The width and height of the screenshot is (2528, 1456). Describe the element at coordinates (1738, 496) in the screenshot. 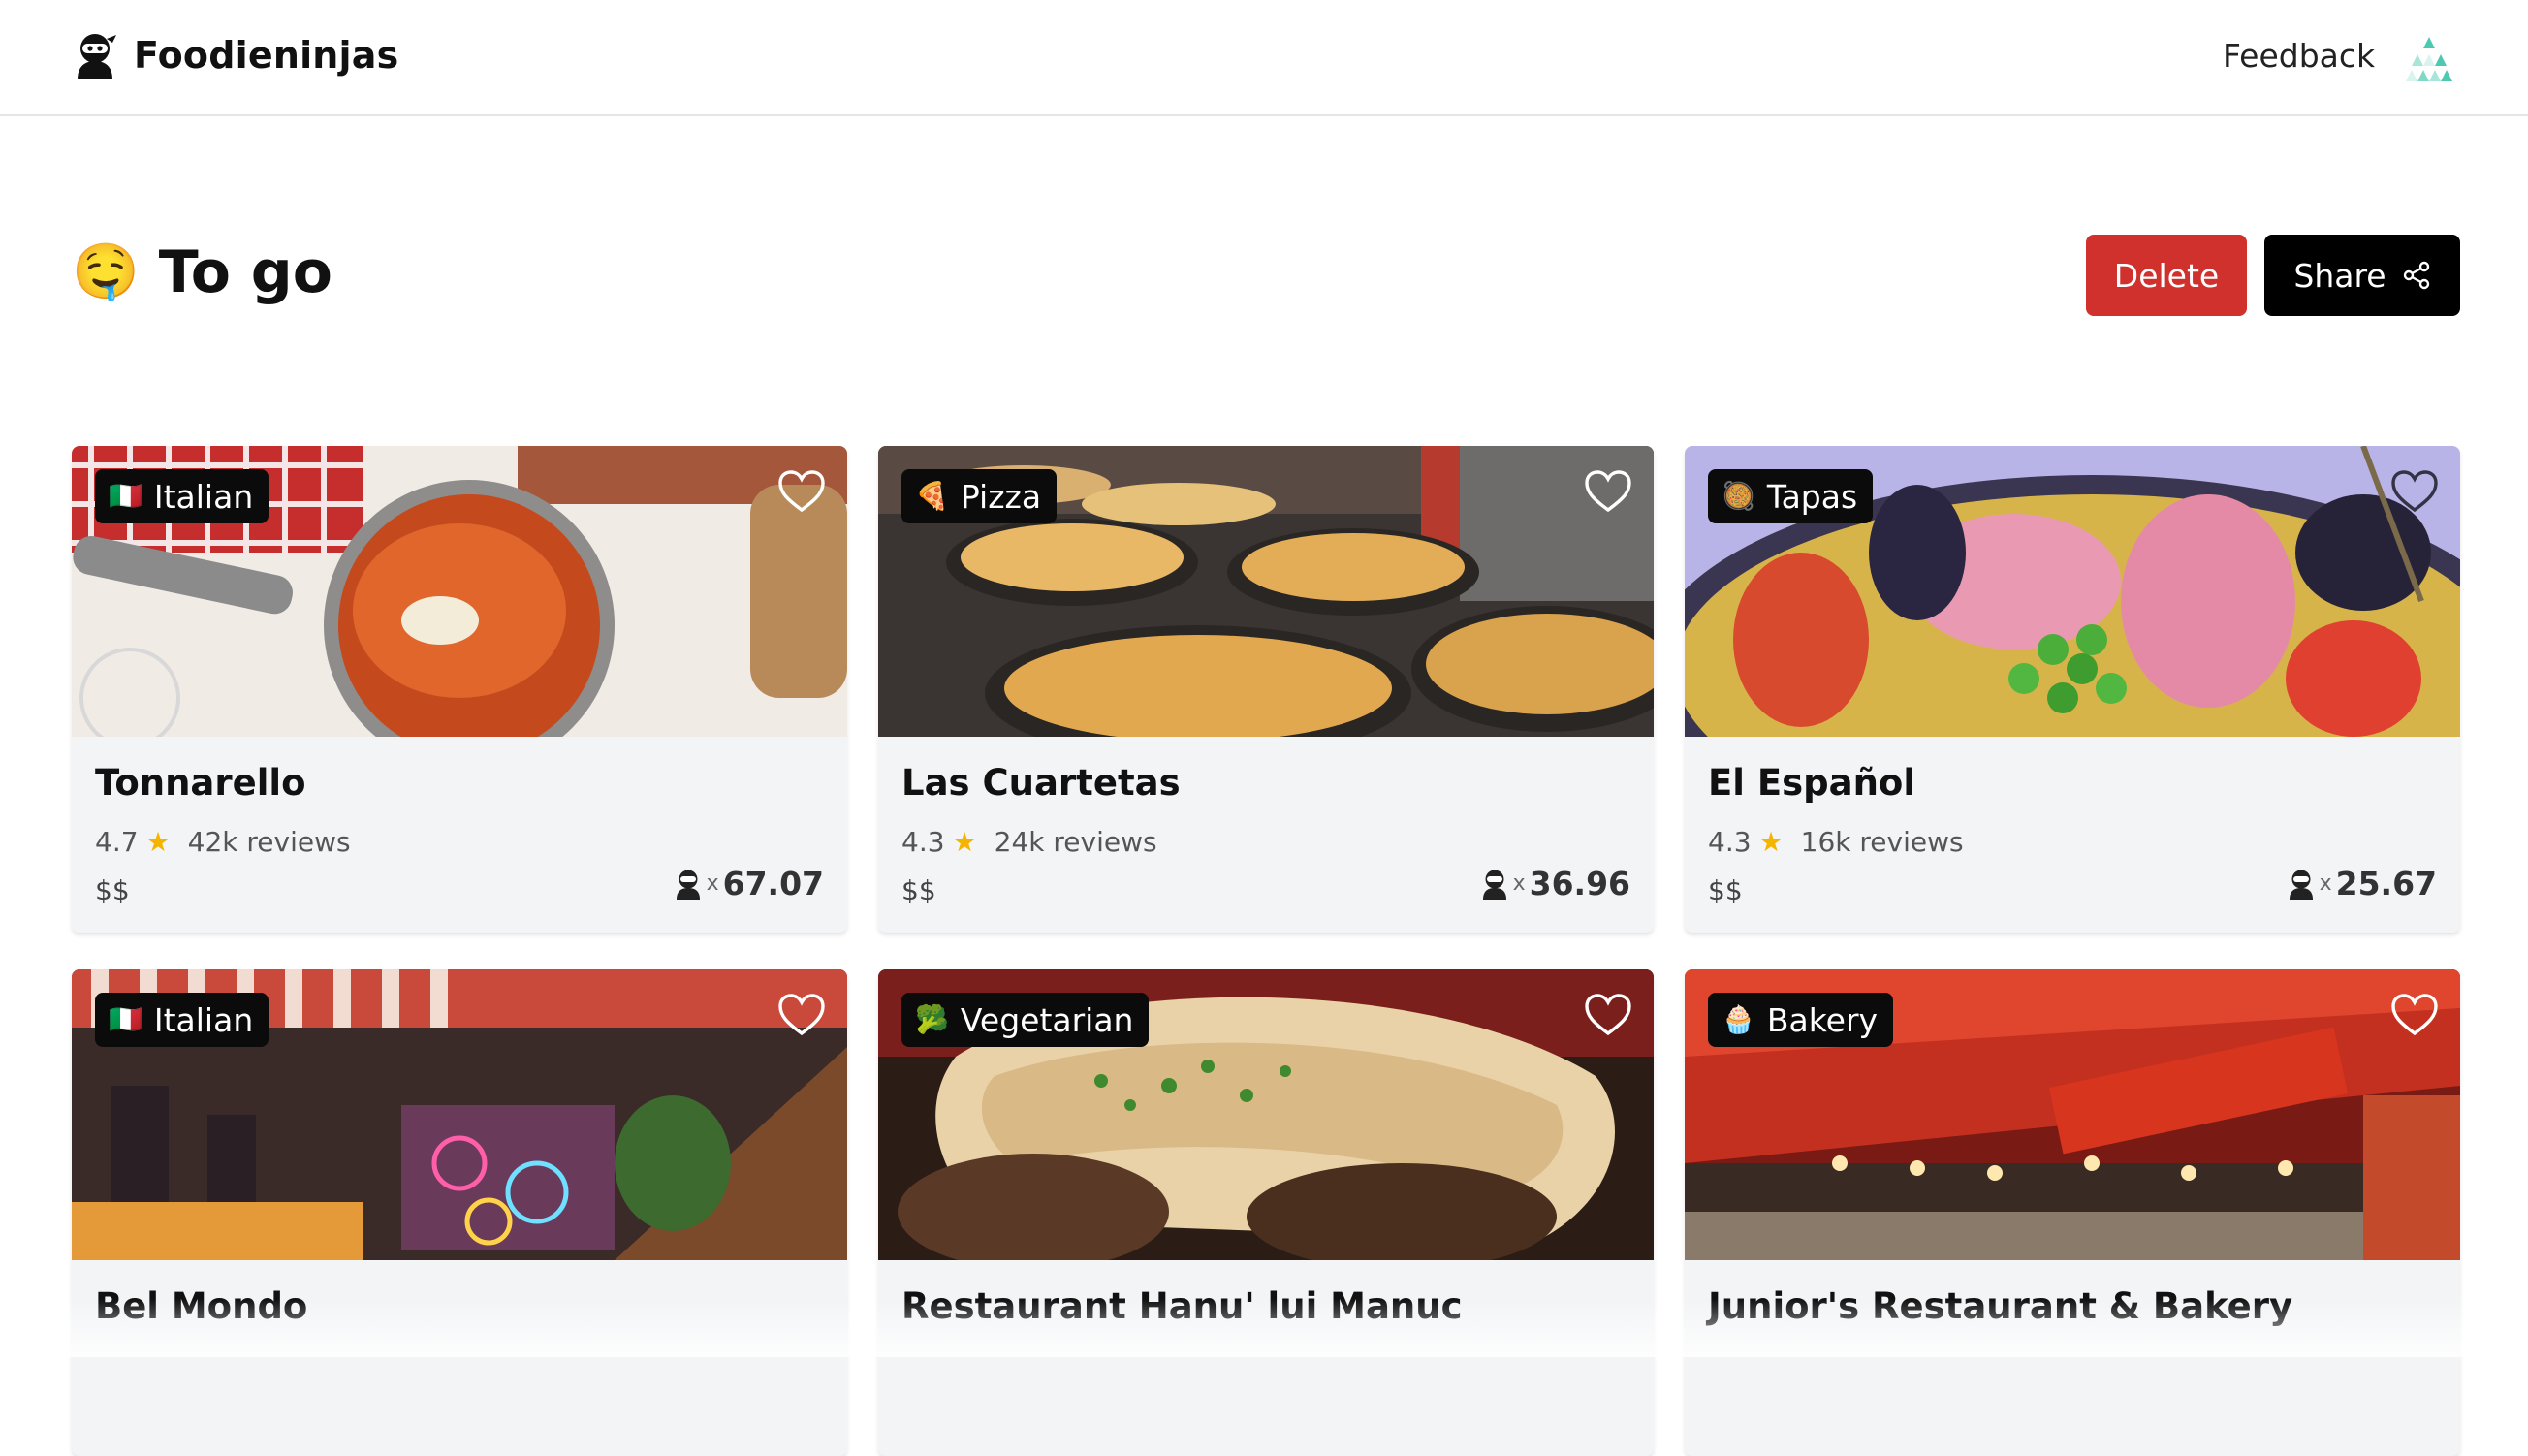

I see `paella-pan-icon: 🥘` at that location.